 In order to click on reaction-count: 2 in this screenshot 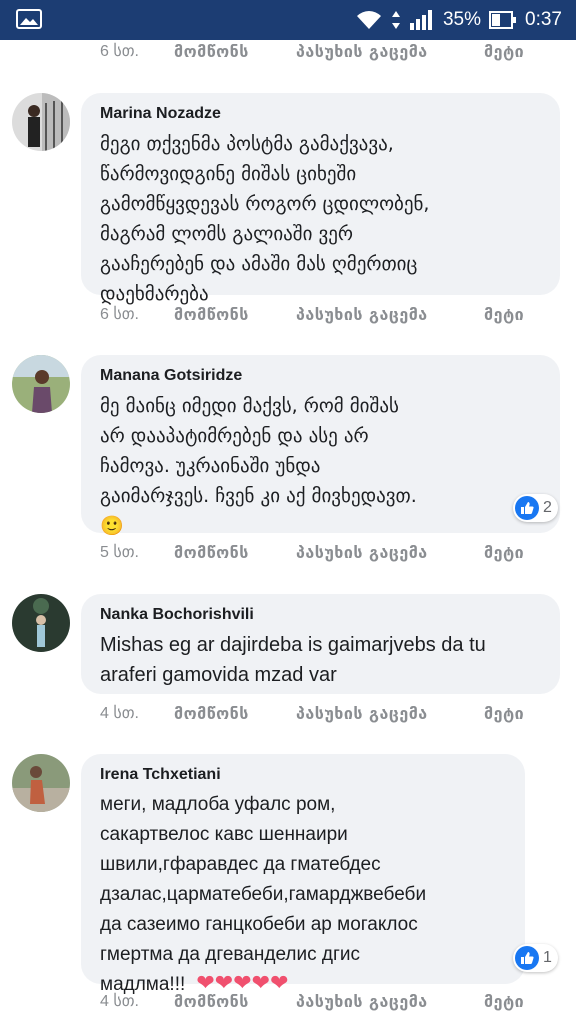, I will do `click(535, 508)`.